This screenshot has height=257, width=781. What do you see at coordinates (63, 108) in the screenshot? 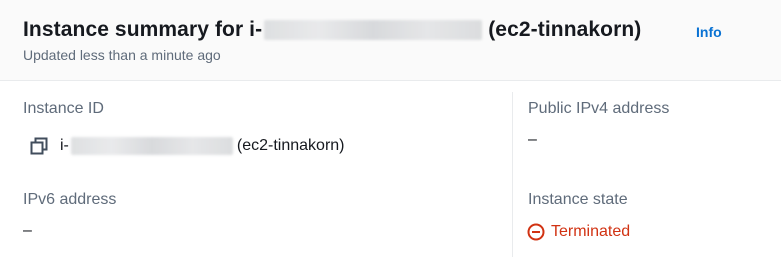
I see `instance-id-label: Instance ID` at bounding box center [63, 108].